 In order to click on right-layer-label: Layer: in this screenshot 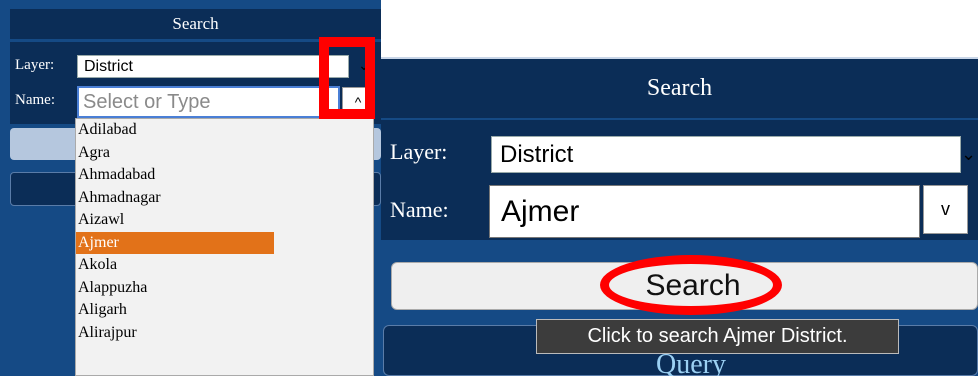, I will do `click(419, 151)`.